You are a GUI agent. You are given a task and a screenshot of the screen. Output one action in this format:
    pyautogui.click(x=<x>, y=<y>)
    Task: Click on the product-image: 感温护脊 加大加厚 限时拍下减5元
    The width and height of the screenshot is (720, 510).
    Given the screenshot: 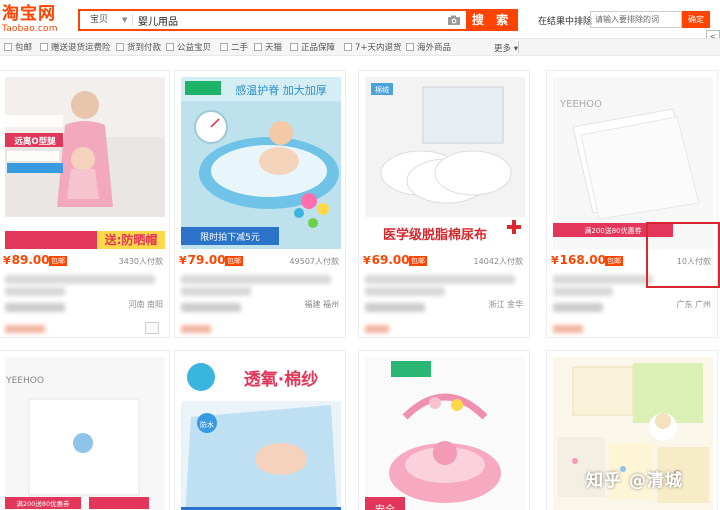 What is the action you would take?
    pyautogui.click(x=261, y=163)
    